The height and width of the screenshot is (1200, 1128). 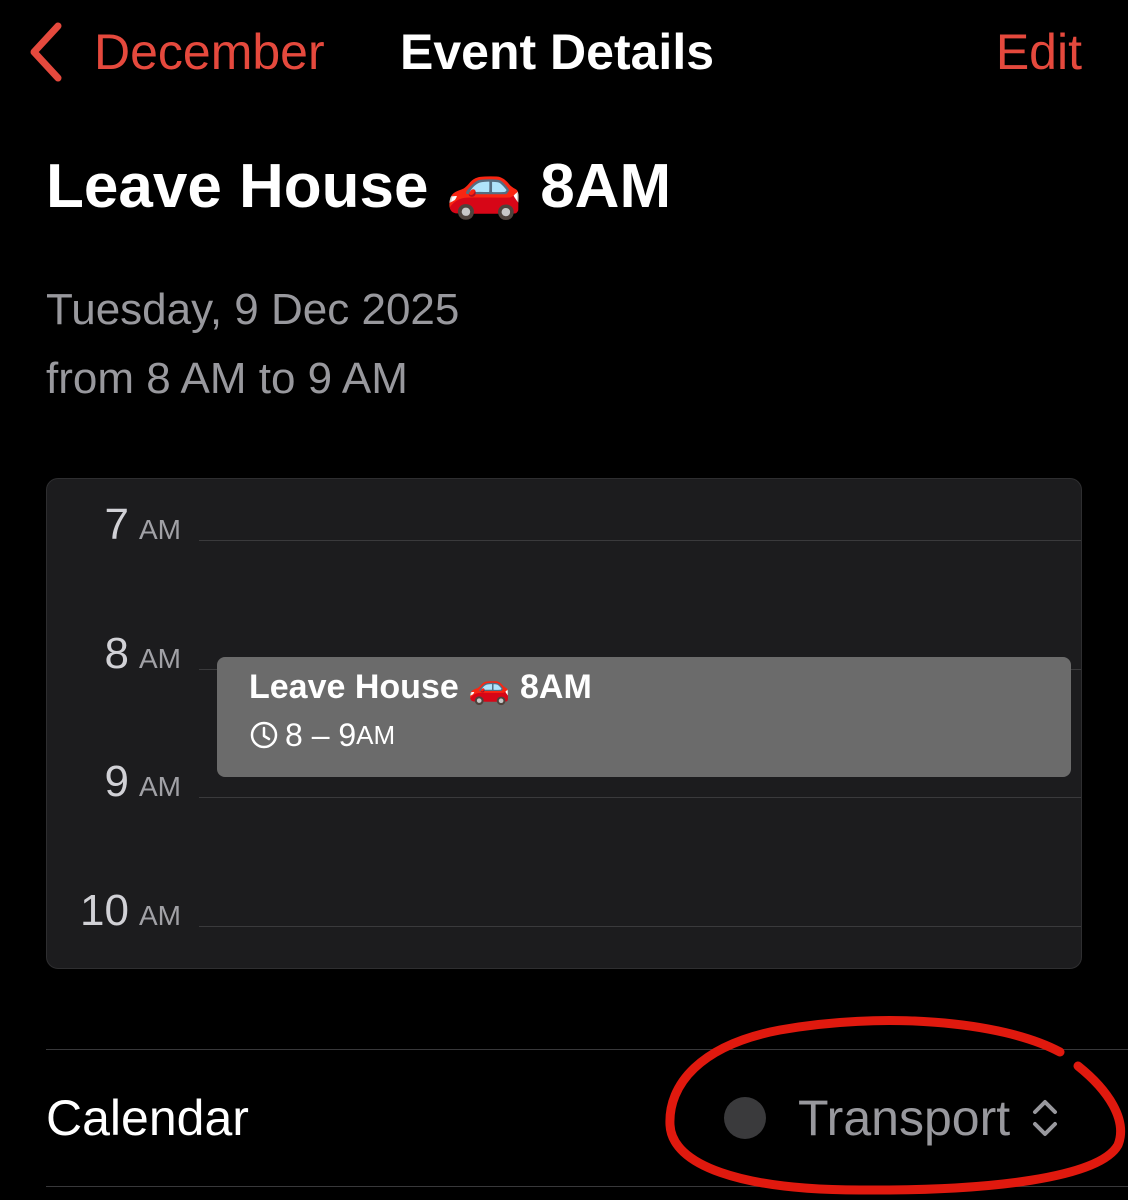 What do you see at coordinates (209, 52) in the screenshot?
I see `back-label: December` at bounding box center [209, 52].